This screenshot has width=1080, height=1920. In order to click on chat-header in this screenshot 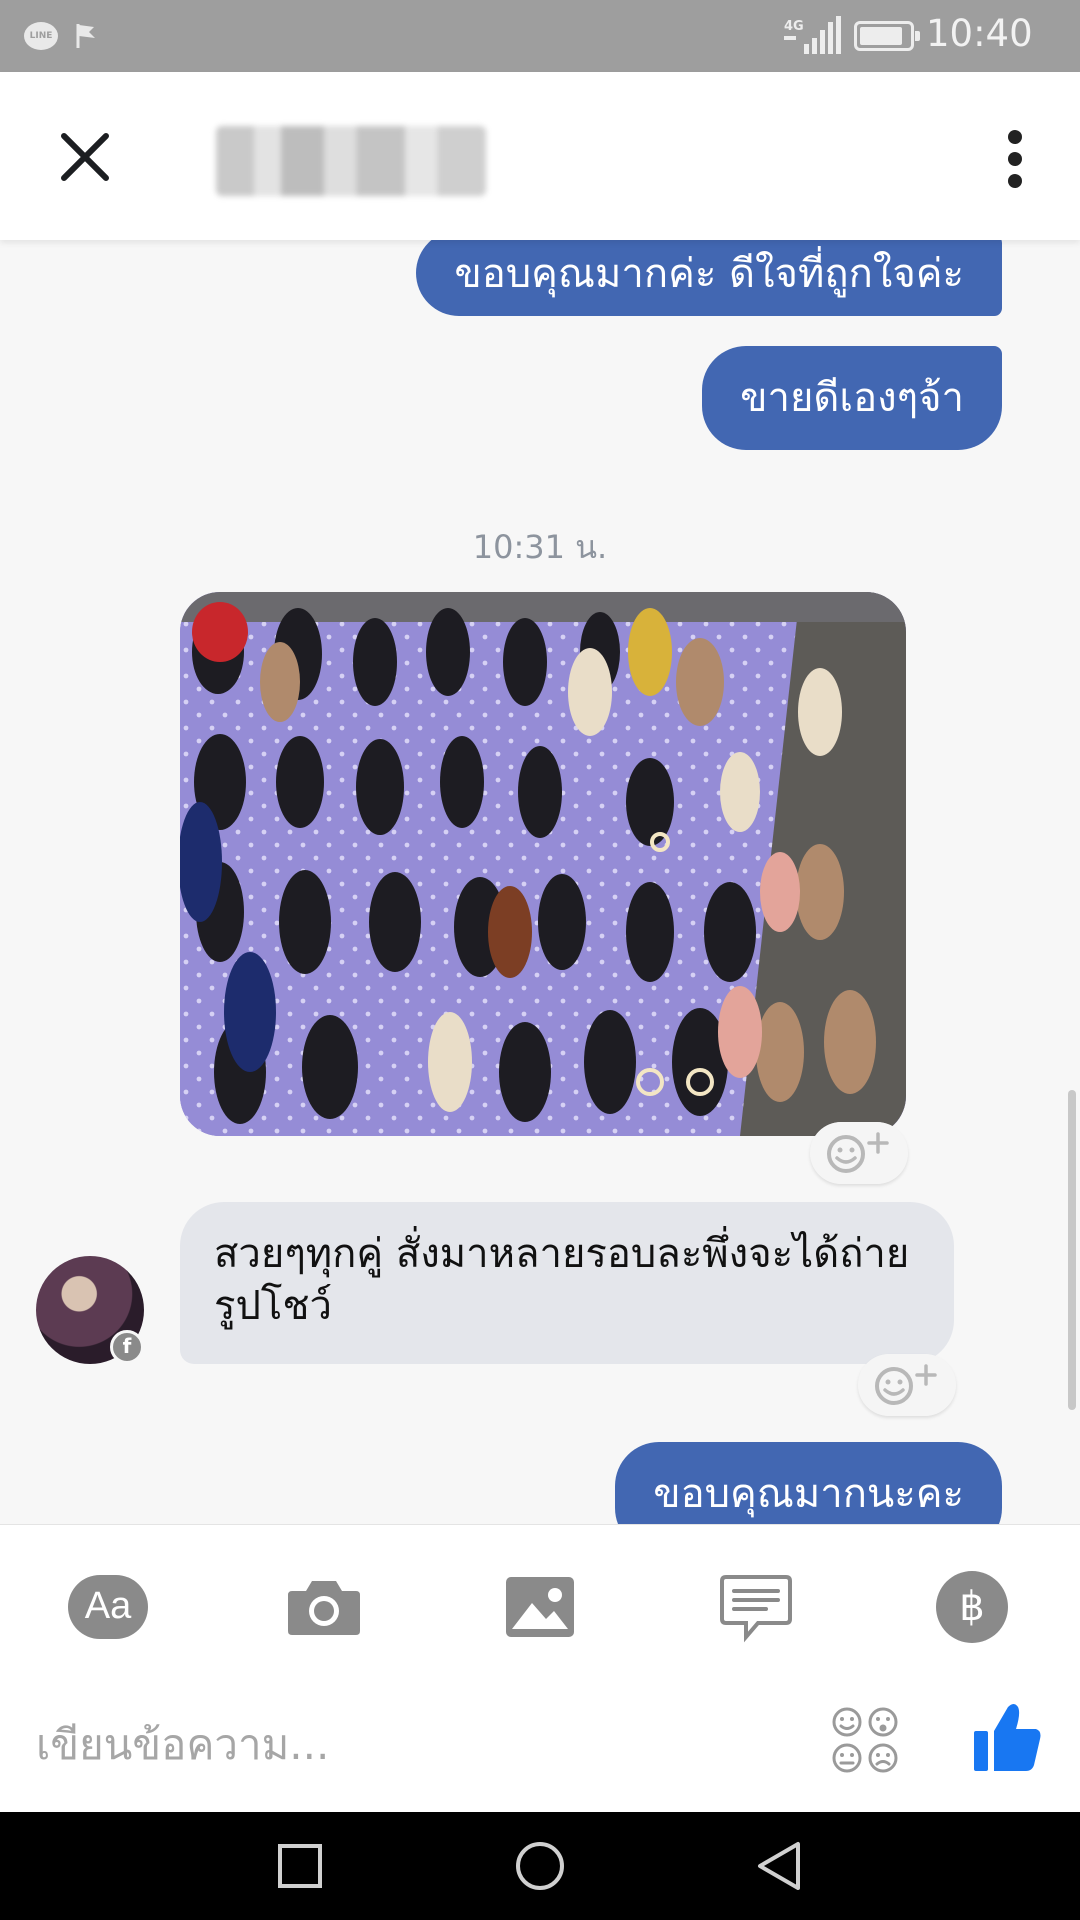, I will do `click(540, 156)`.